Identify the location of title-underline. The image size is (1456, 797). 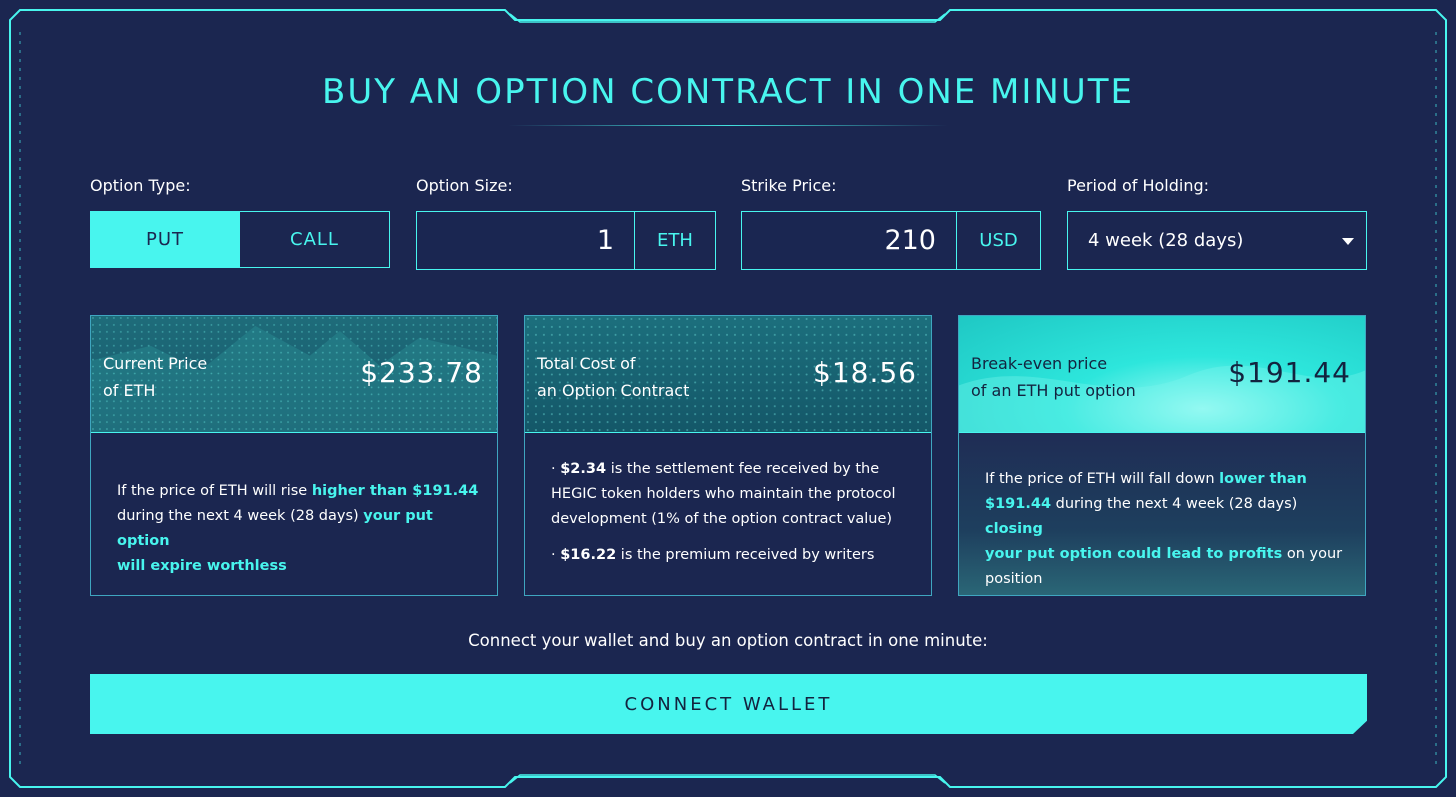
(728, 125).